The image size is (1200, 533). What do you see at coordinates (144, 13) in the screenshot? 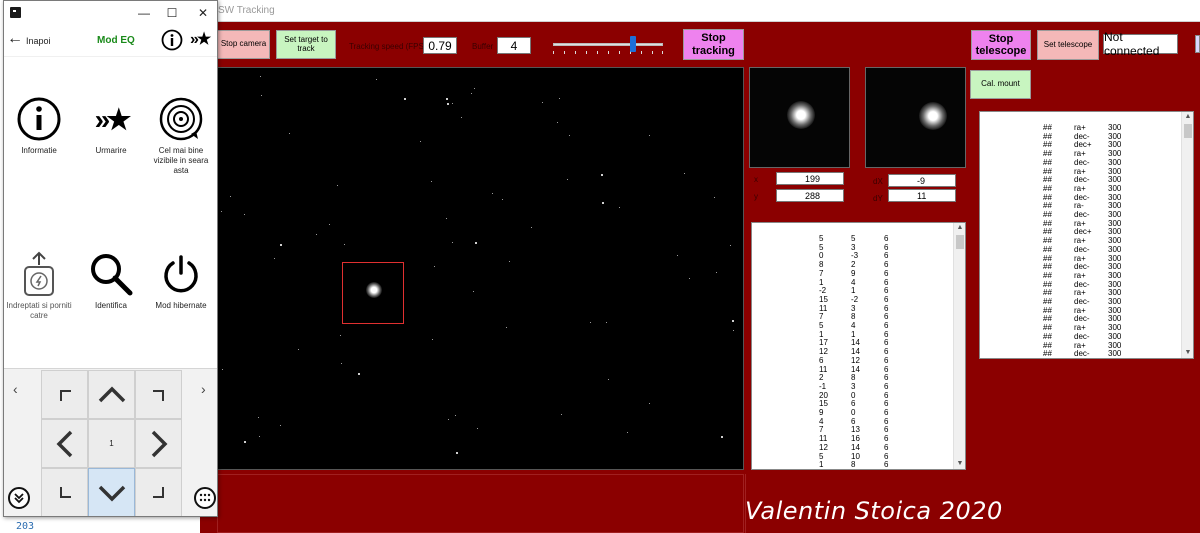
I see `minimize-button: —` at bounding box center [144, 13].